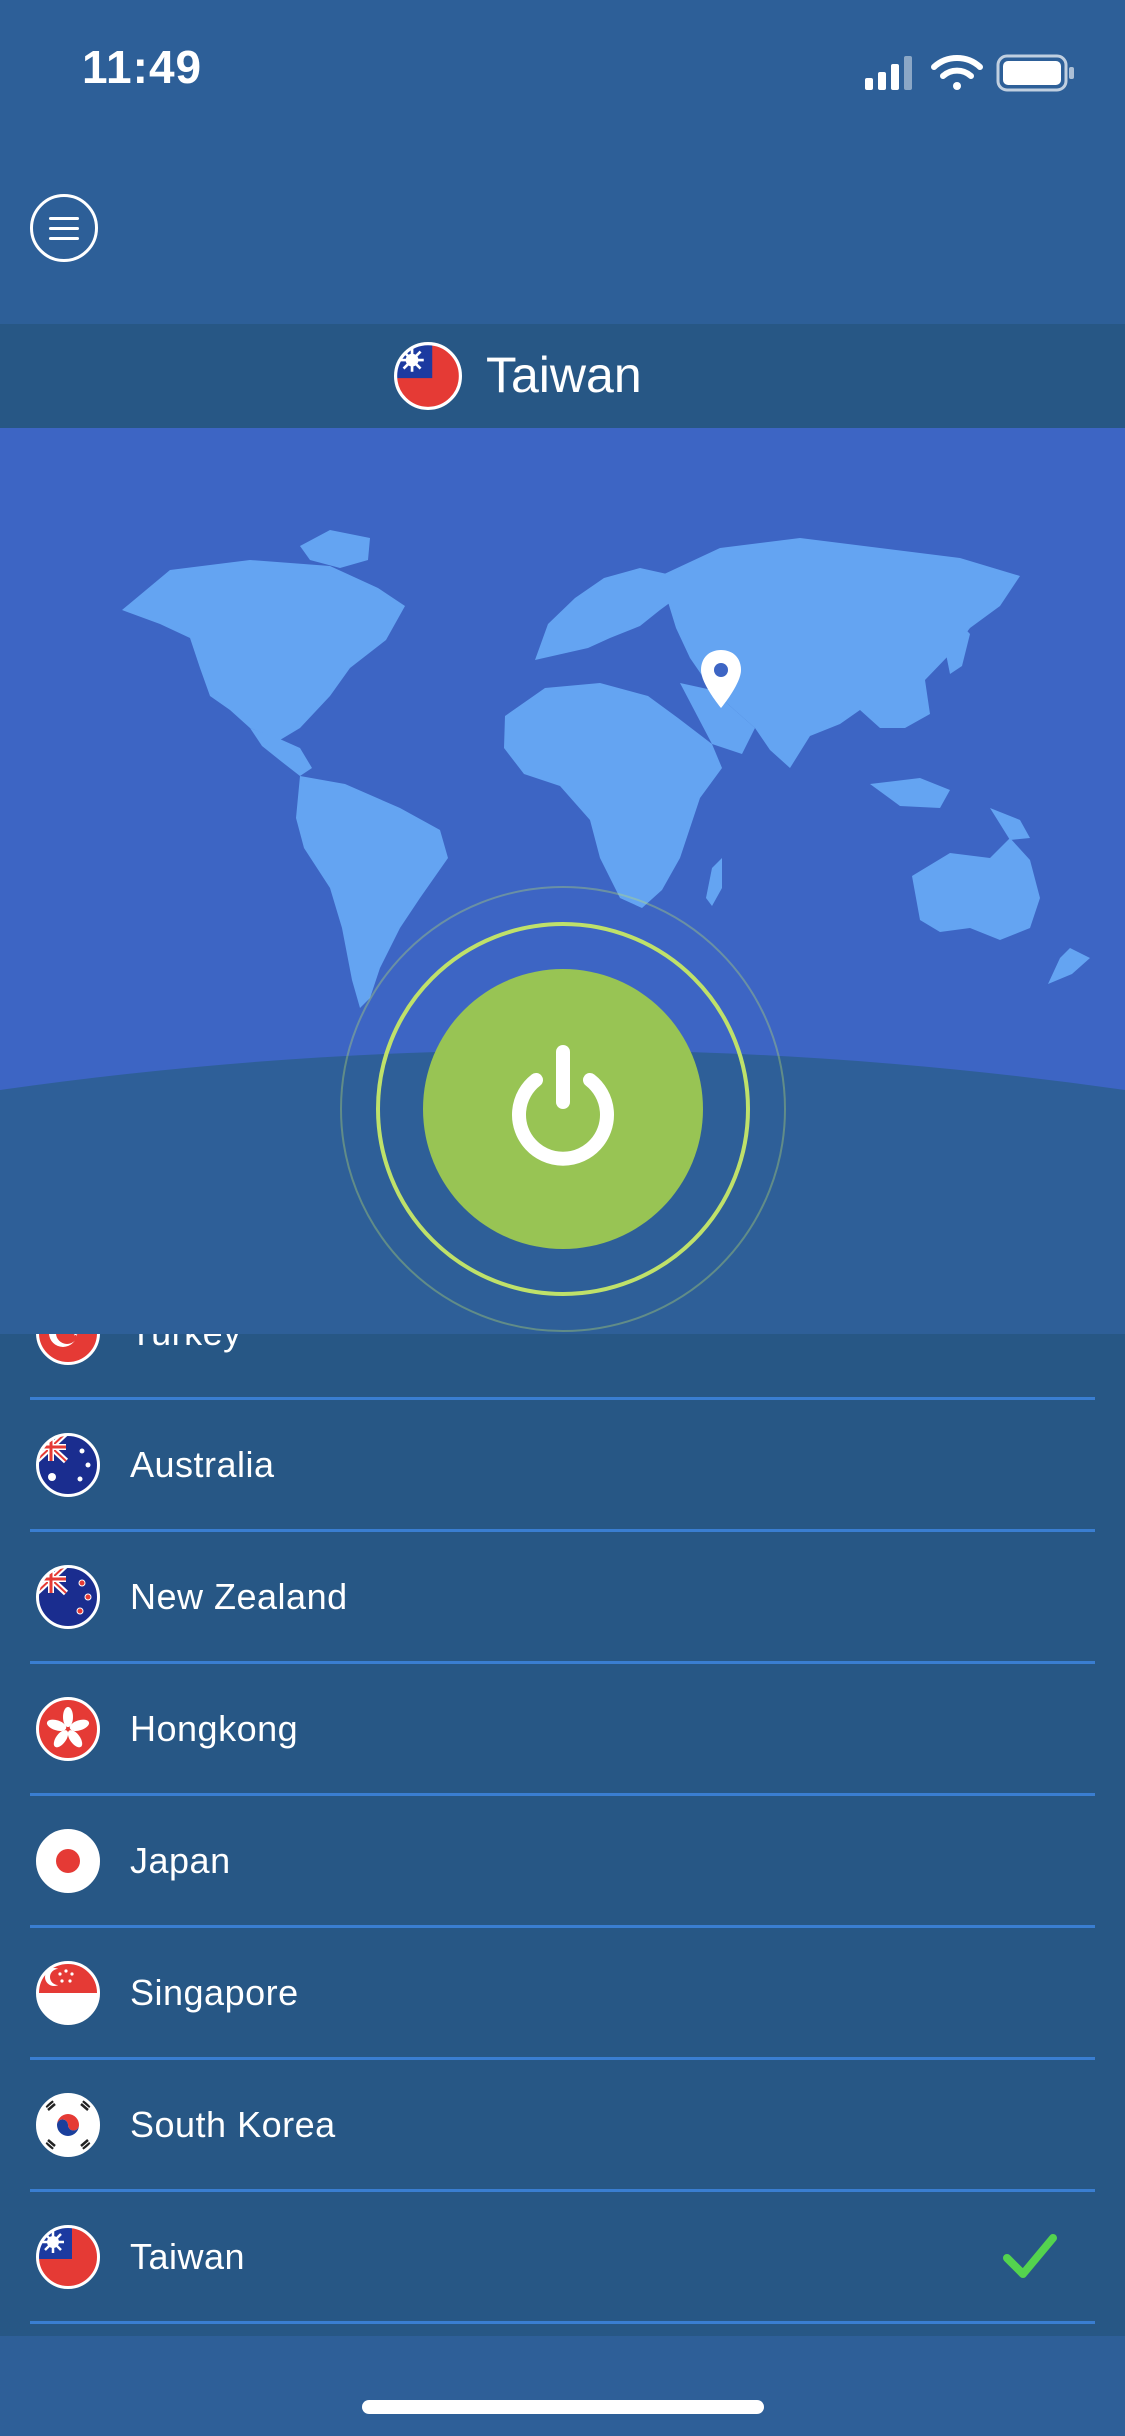 The width and height of the screenshot is (1125, 2436). Describe the element at coordinates (562, 1862) in the screenshot. I see `country-row-japan: Japan` at that location.